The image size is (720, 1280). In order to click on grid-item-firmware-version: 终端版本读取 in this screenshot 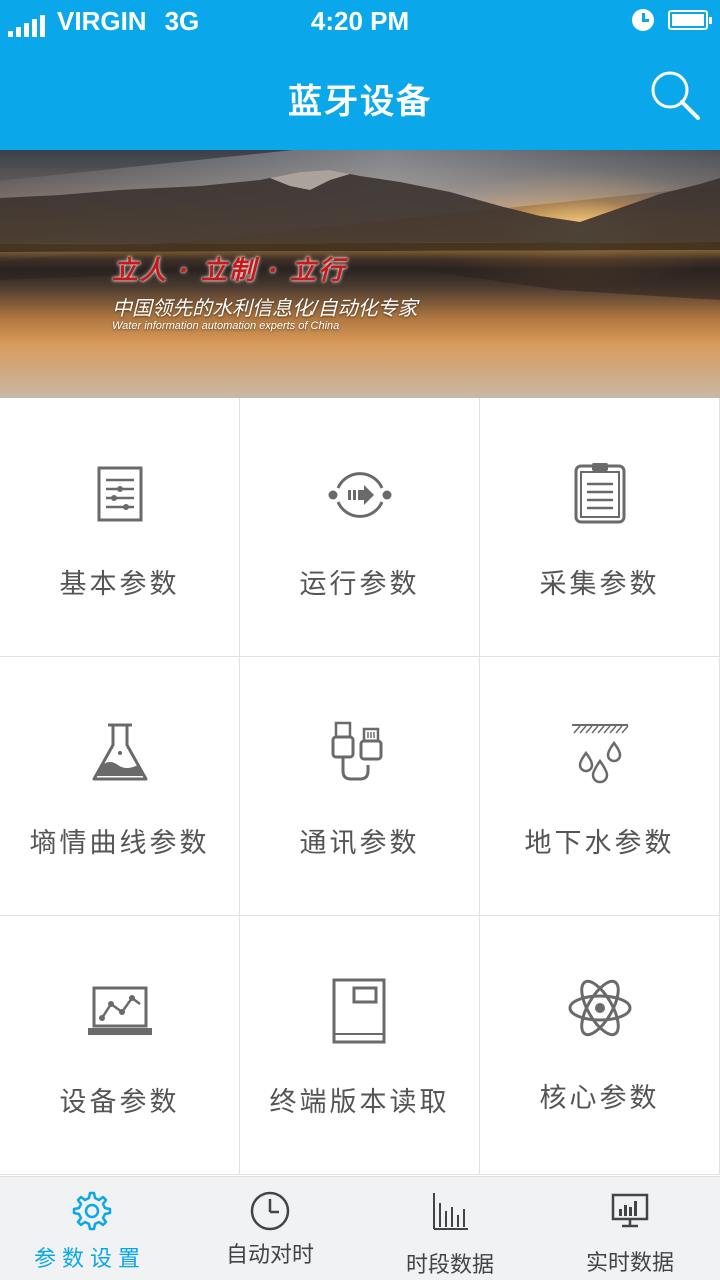, I will do `click(360, 1045)`.